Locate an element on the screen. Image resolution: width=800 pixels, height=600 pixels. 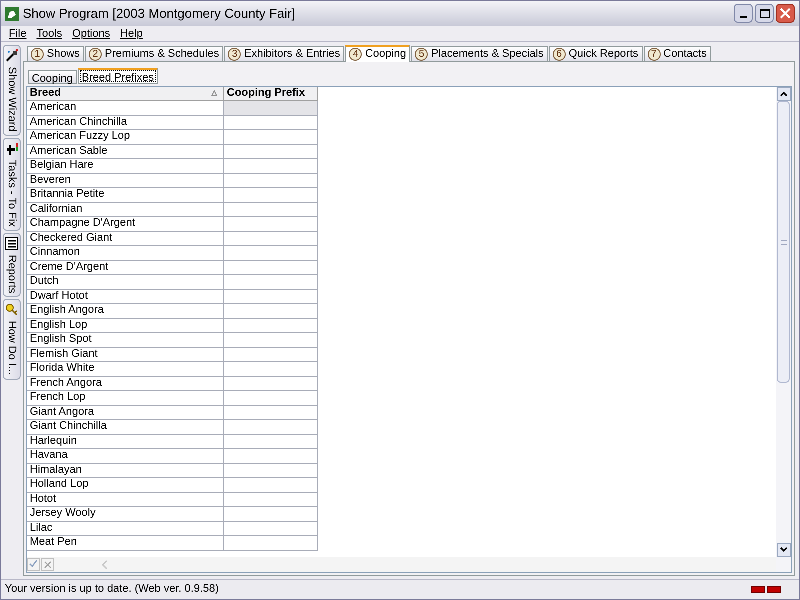
table-cell: Jersey Wooly is located at coordinates (125, 514).